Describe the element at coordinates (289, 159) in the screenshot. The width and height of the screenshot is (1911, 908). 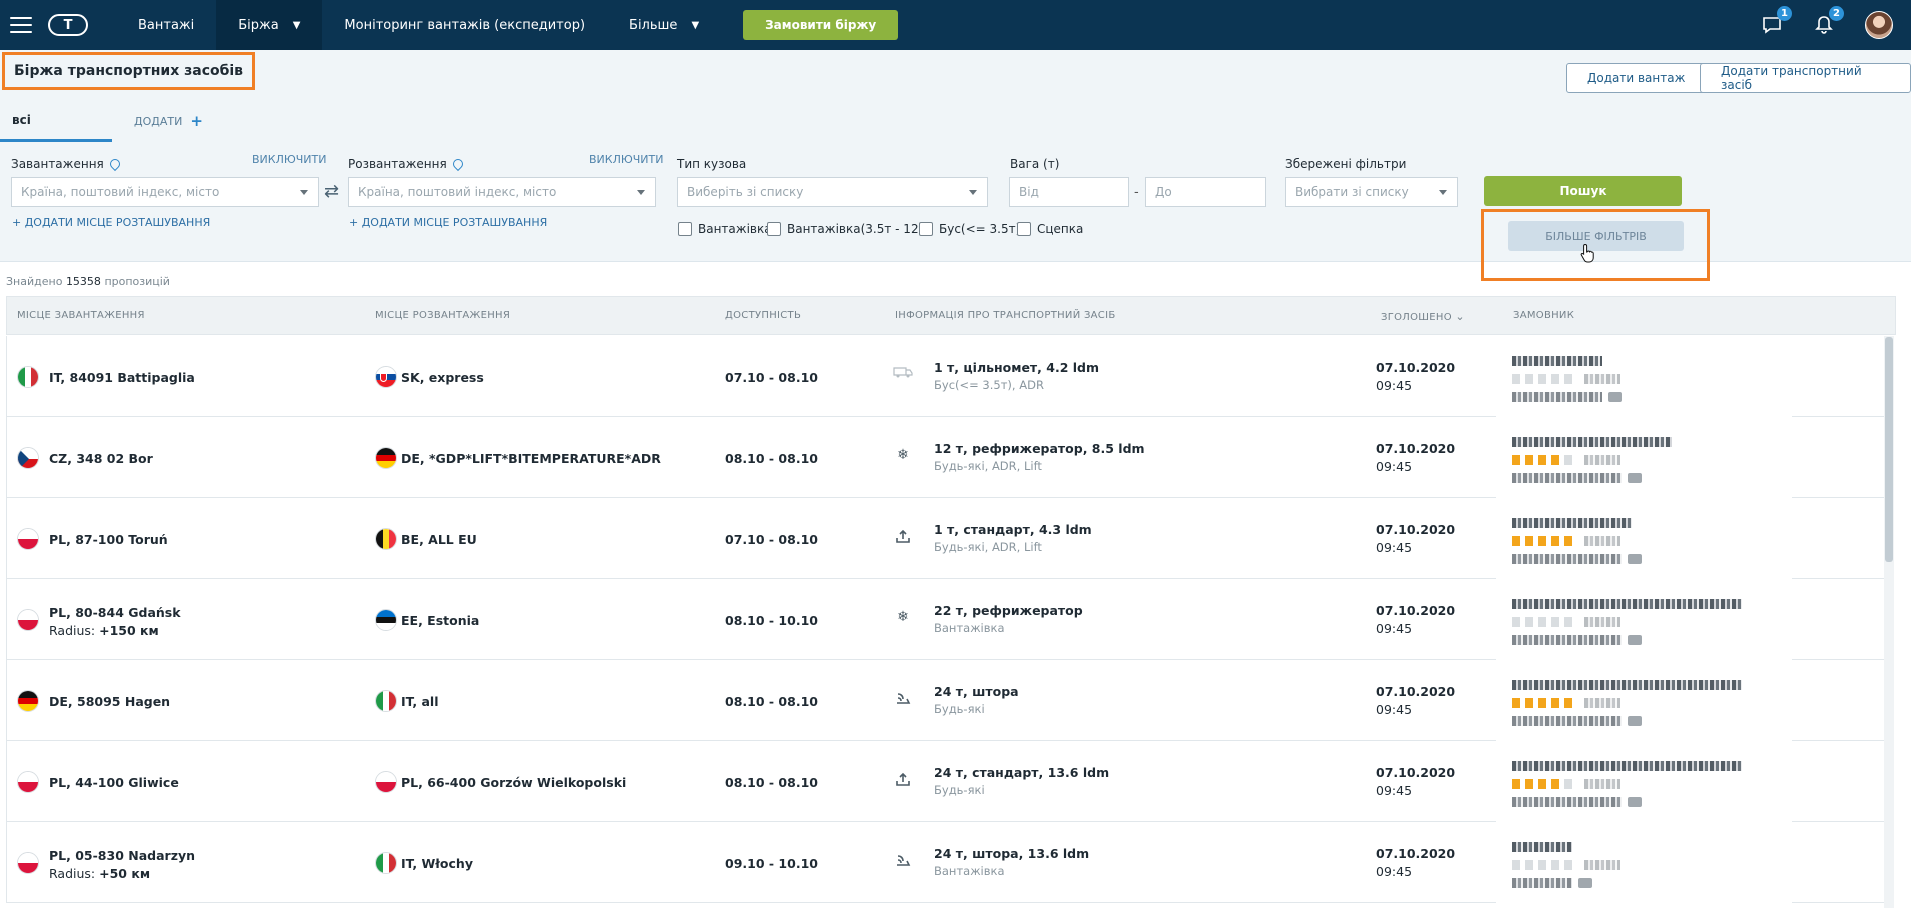
I see `loading-exclude-link: ВИКЛЮЧИТИ` at that location.